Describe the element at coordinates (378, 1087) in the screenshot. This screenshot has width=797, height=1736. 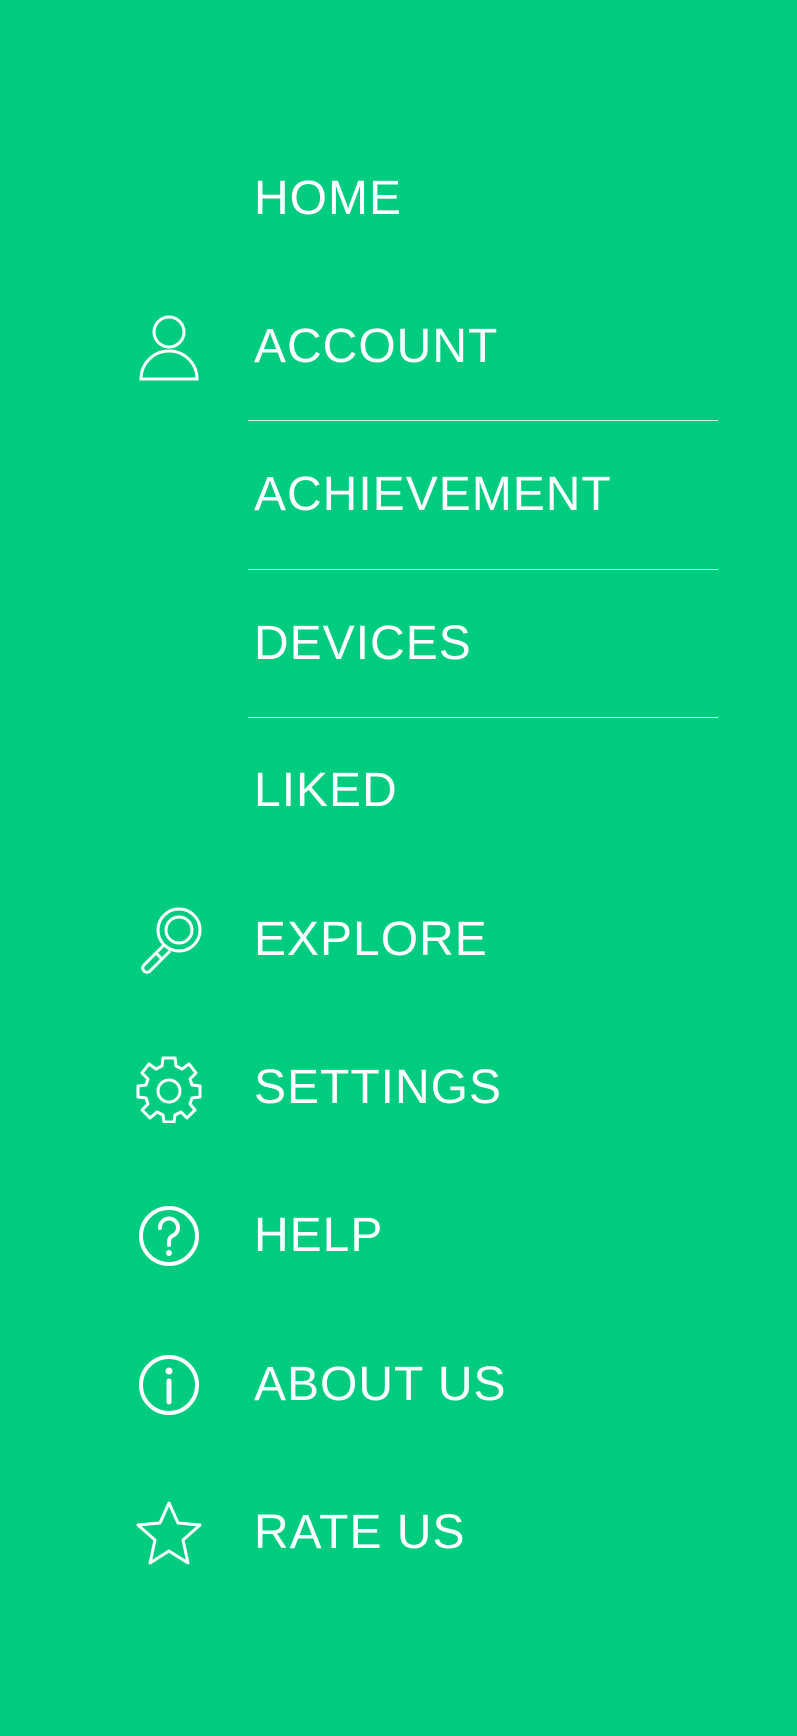
I see `menu-item-label: SETTINGS` at that location.